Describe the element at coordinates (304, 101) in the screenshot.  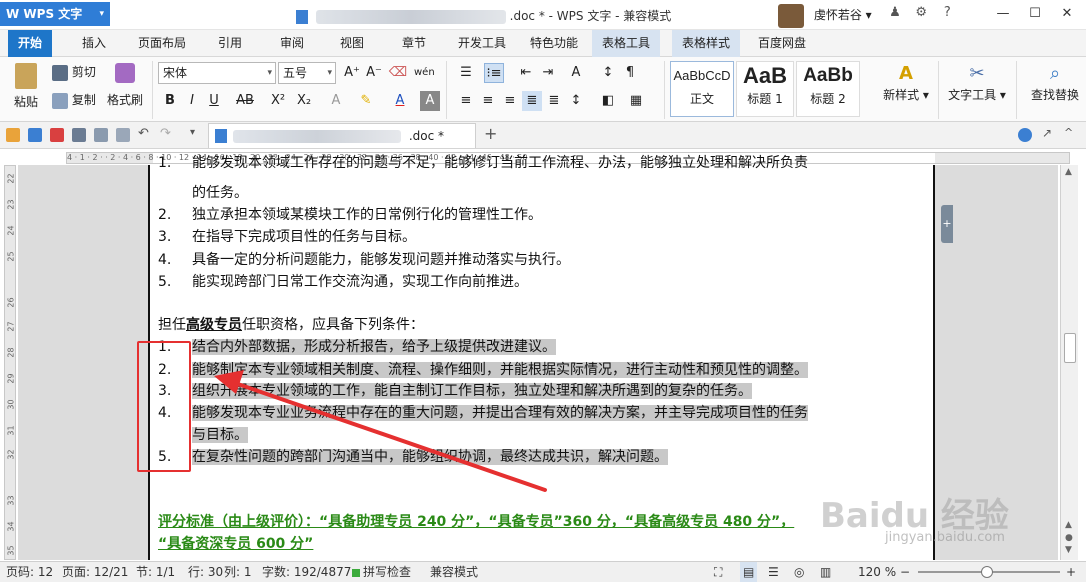
I see `subscript-button: X₂` at that location.